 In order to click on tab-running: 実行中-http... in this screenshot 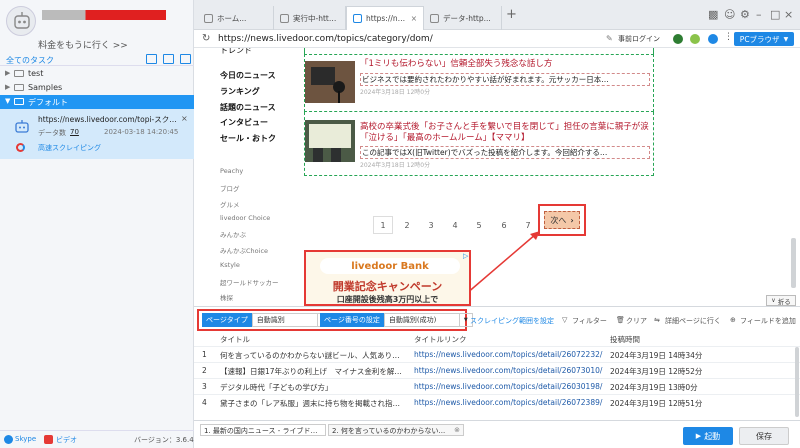, I will do `click(310, 18)`.